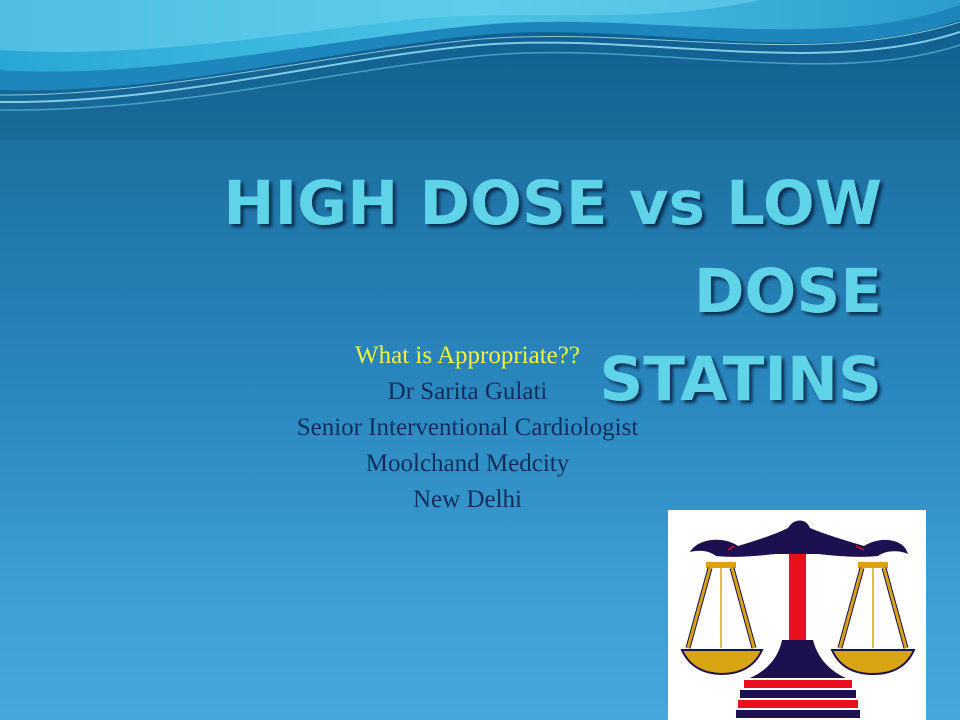 The width and height of the screenshot is (960, 720). I want to click on balance-scale-image, so click(797, 615).